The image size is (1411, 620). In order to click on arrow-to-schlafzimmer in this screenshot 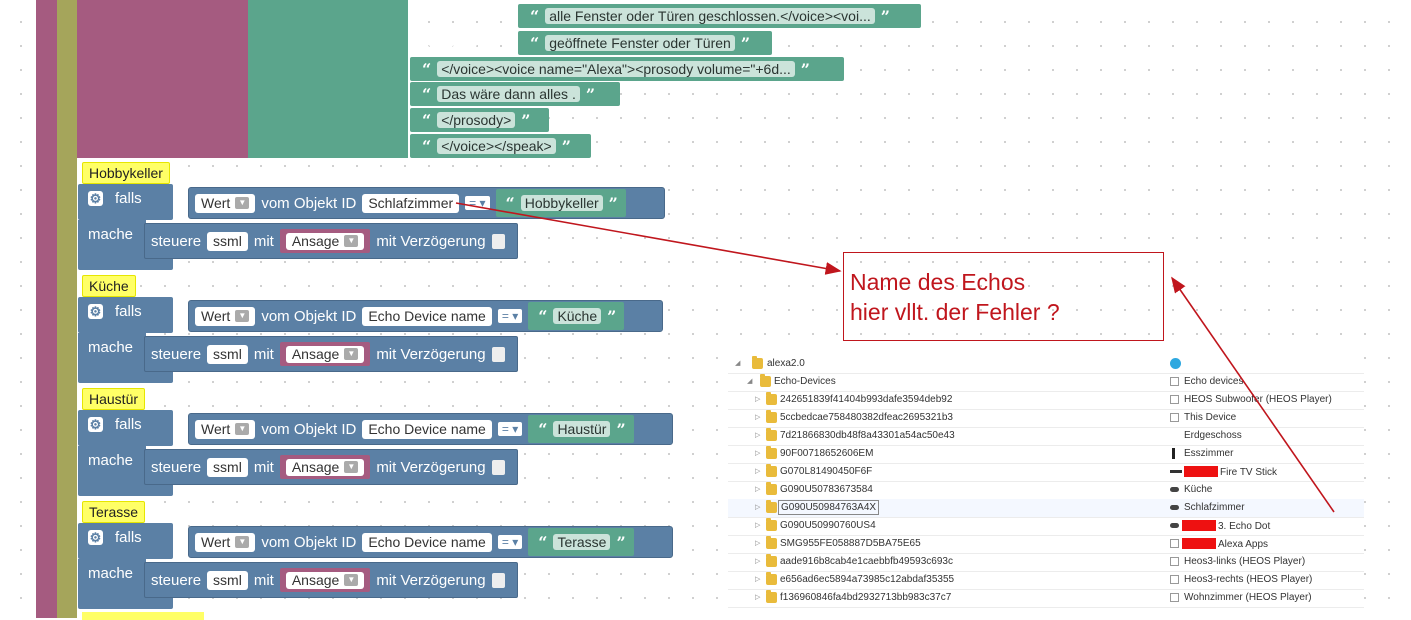, I will do `click(1253, 394)`.